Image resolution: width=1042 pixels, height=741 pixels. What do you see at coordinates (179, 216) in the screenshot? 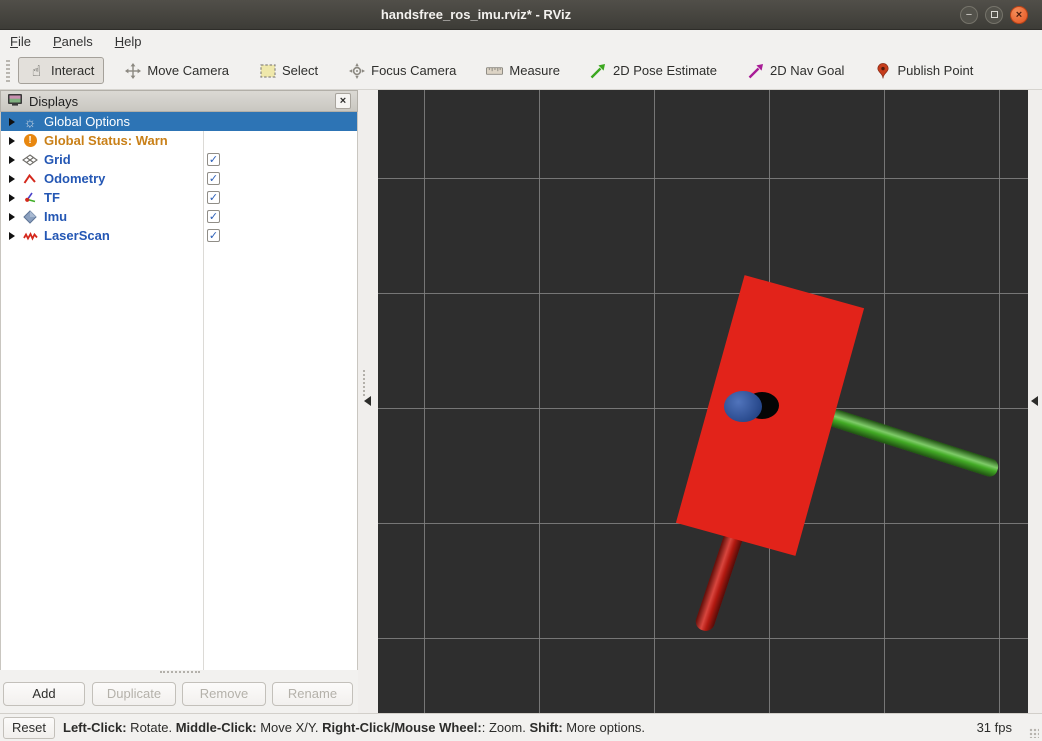
I see `display-row-imu: Imu ✓` at bounding box center [179, 216].